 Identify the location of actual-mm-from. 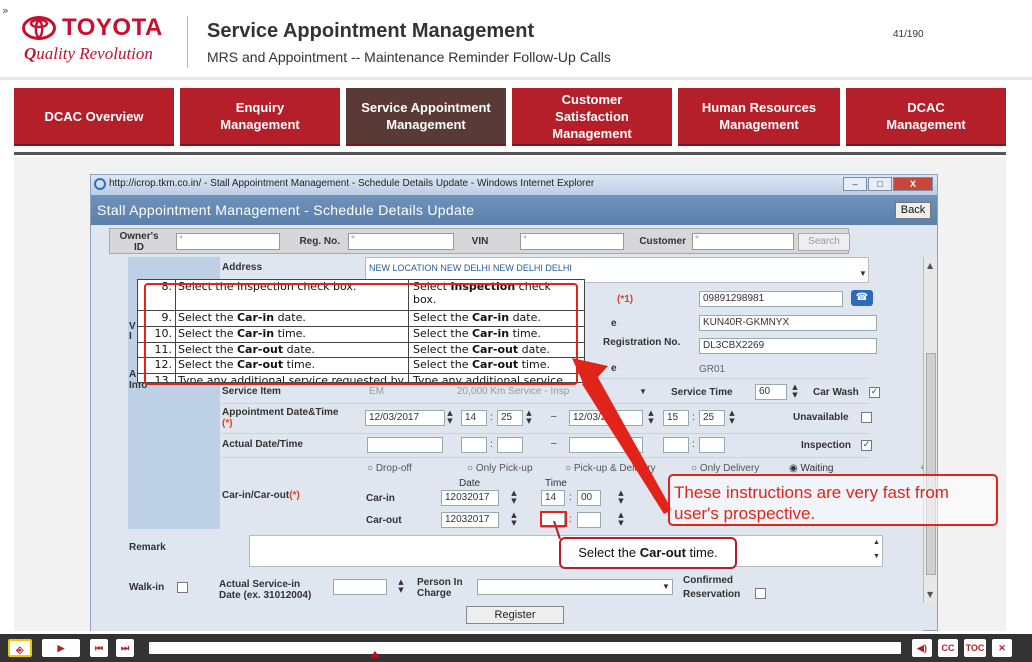
(510, 445).